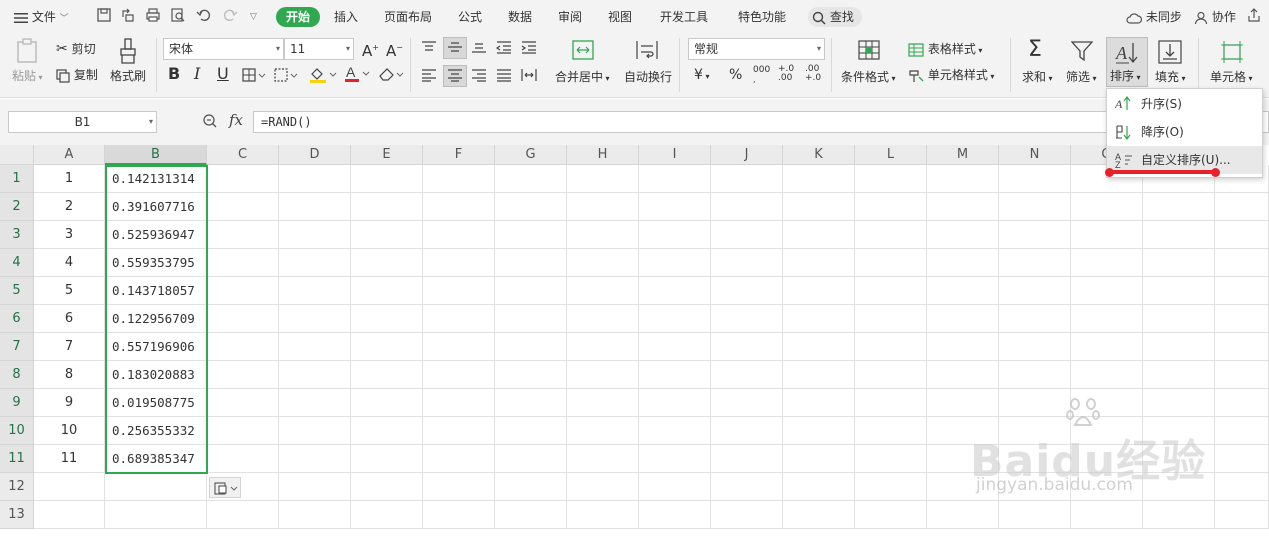  I want to click on sort-ascending-item: A 升序(S), so click(1184, 104).